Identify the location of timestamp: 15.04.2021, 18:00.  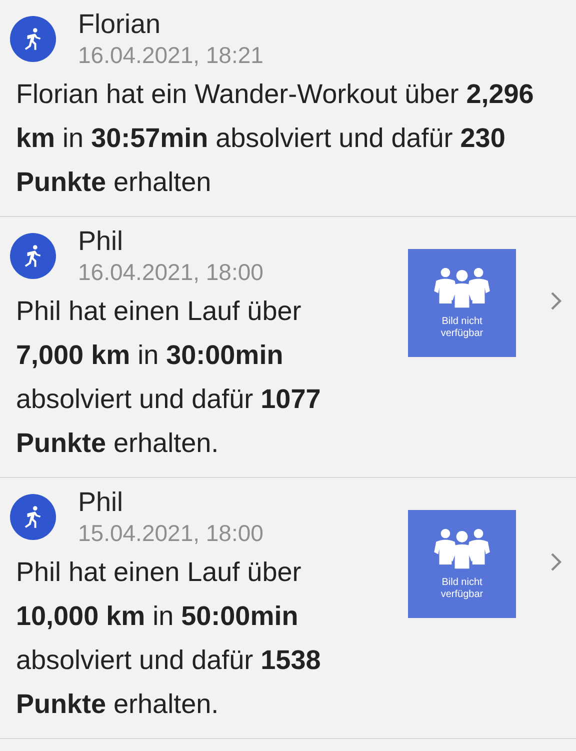
(171, 533).